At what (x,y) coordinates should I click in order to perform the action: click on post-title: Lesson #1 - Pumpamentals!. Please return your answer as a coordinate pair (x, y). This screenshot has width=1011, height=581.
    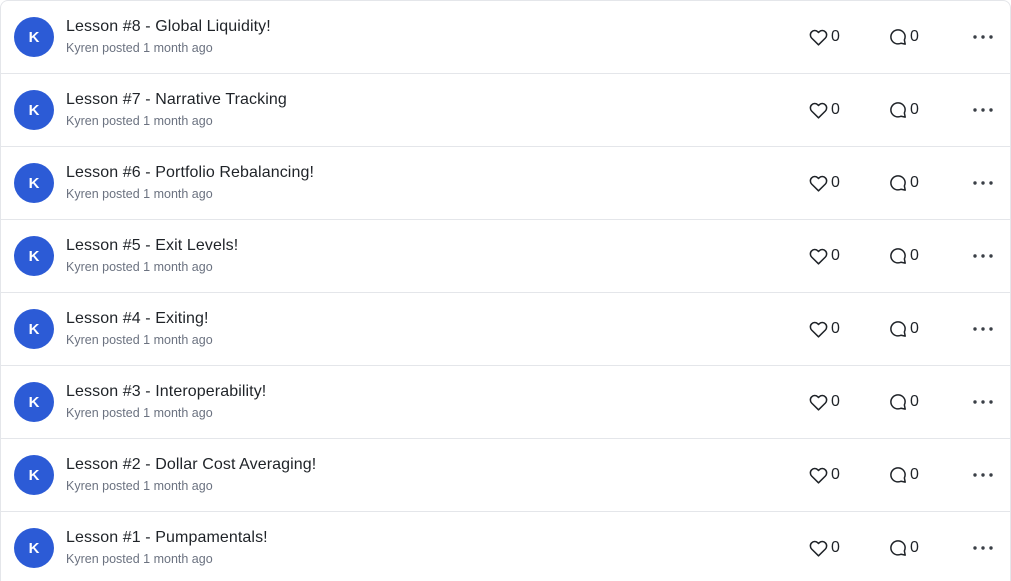
    Looking at the image, I should click on (167, 538).